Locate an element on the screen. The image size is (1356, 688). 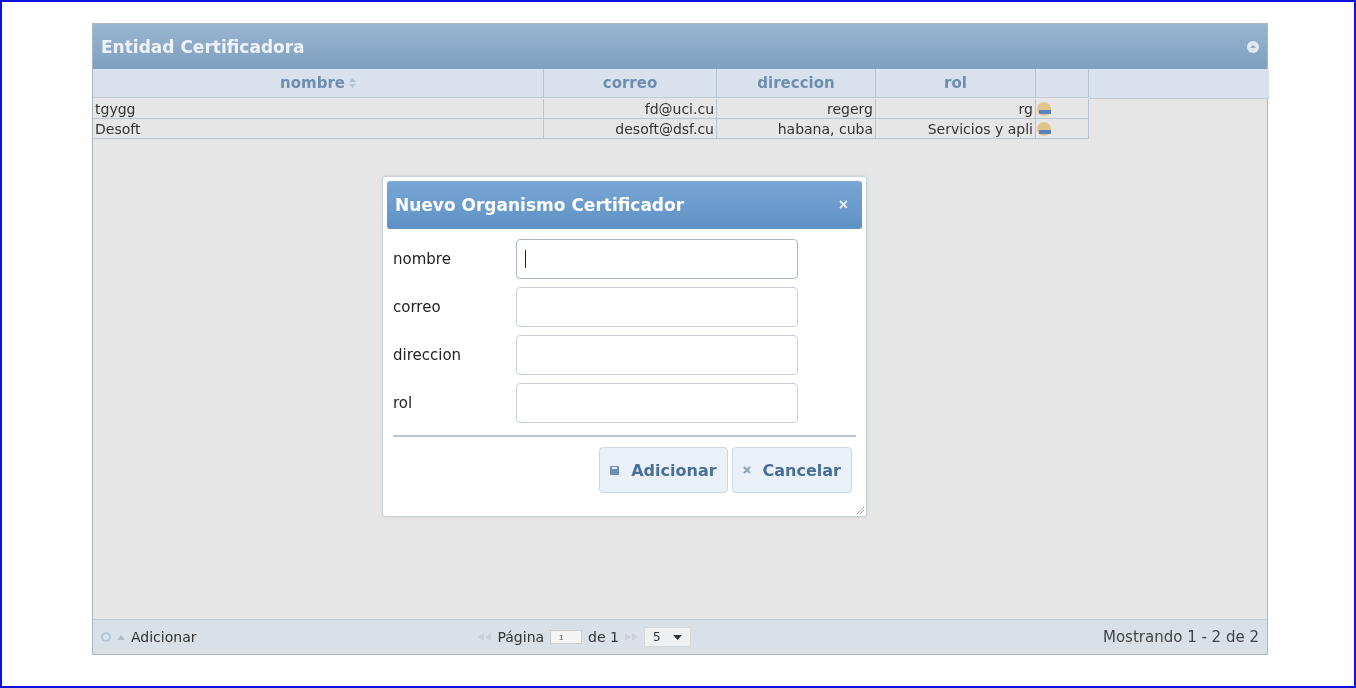
cancel-button: Cancelar is located at coordinates (791, 470).